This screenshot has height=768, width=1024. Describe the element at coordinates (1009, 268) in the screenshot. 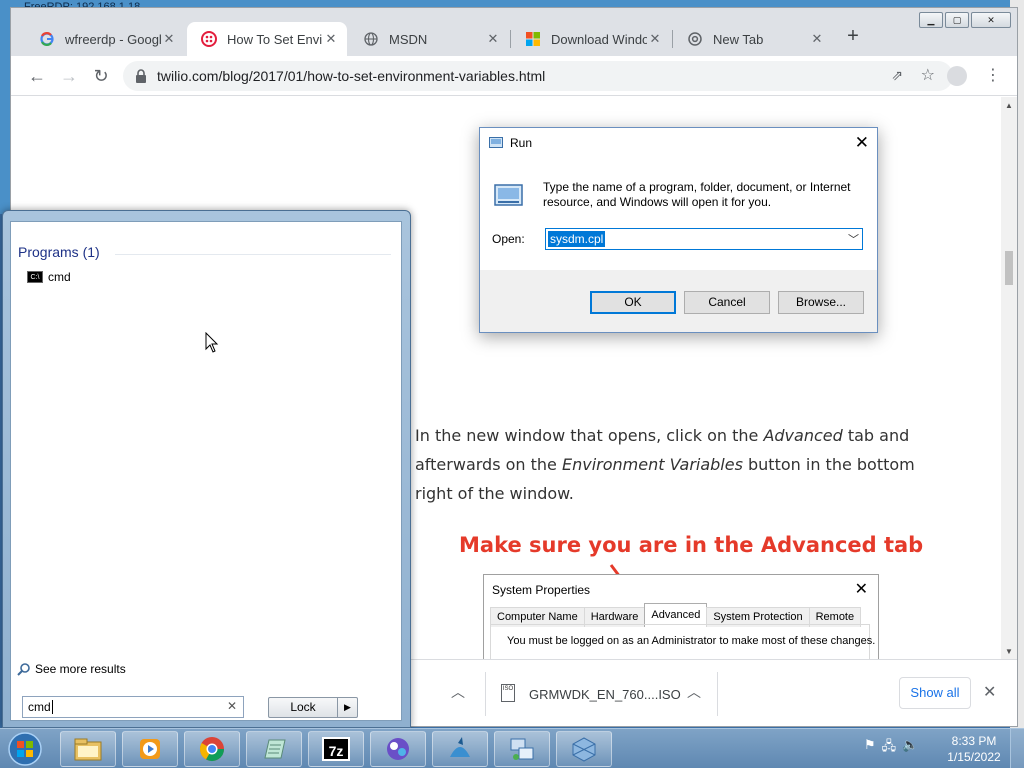

I see `scroll-thumb` at that location.